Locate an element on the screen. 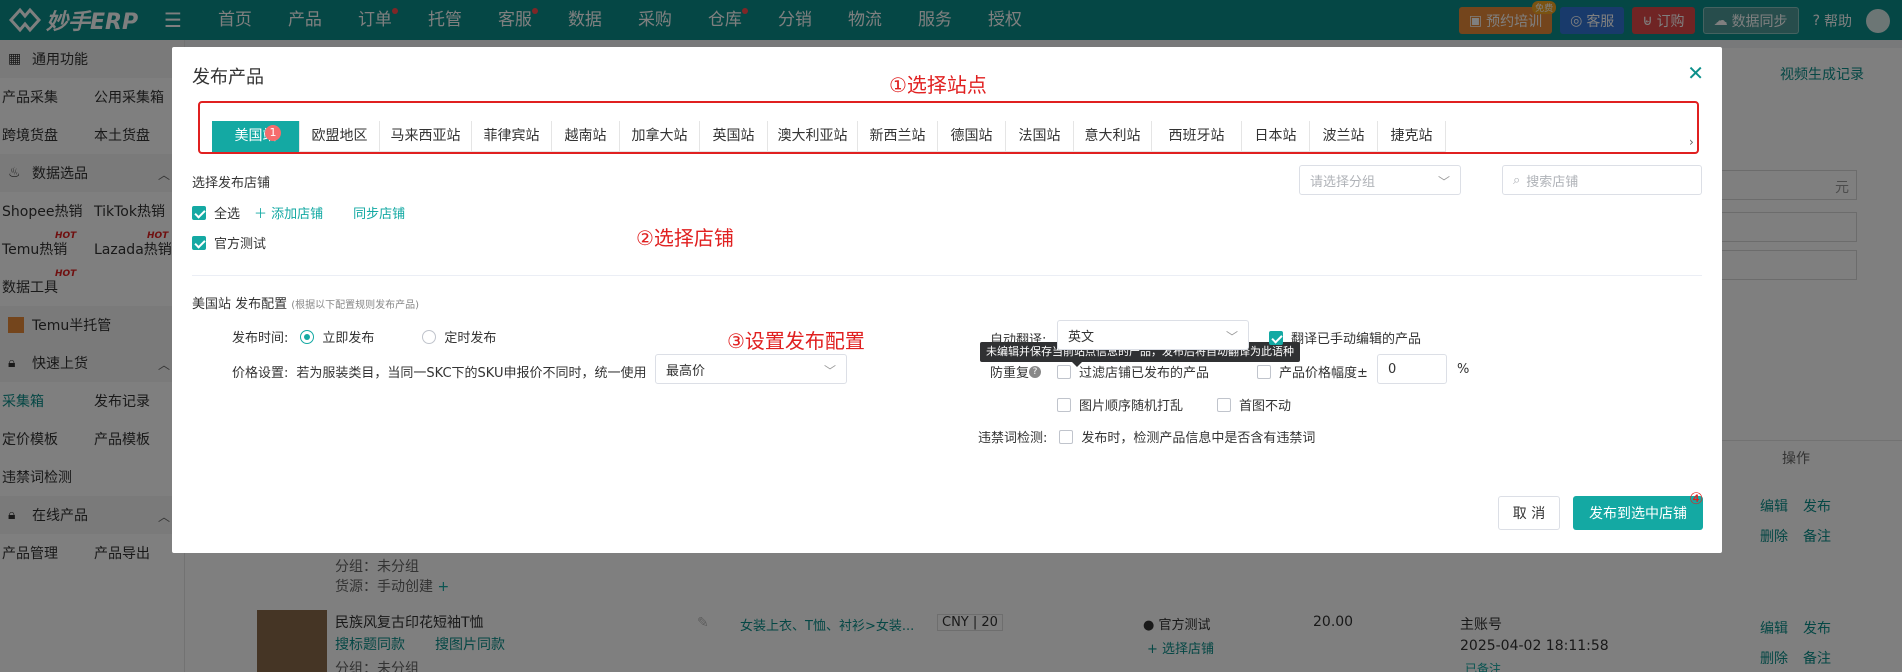 The image size is (1902, 672). config-title: 美国站 发布配置 (根据以下配置规则发布产品) is located at coordinates (306, 304).